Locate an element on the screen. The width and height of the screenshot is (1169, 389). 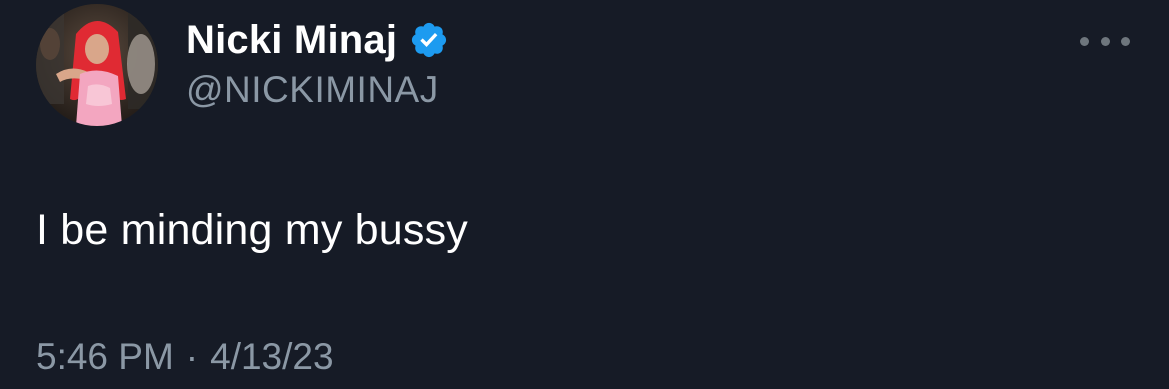
more-options-button is located at coordinates (1105, 41).